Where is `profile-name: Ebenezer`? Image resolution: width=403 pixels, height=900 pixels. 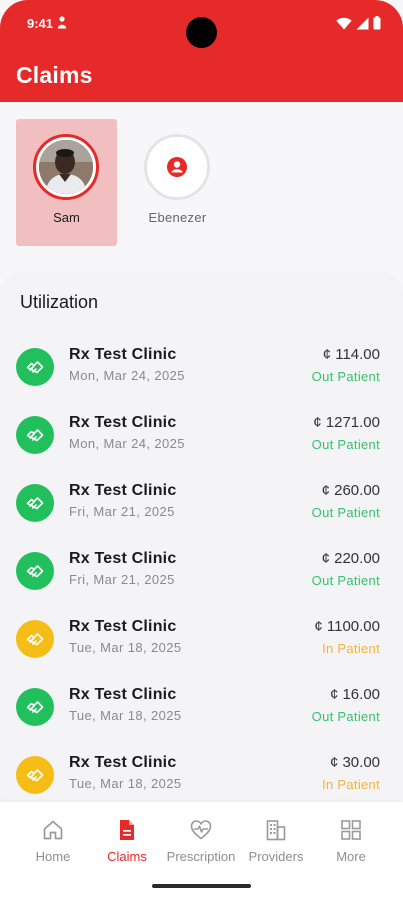
profile-name: Ebenezer is located at coordinates (177, 217).